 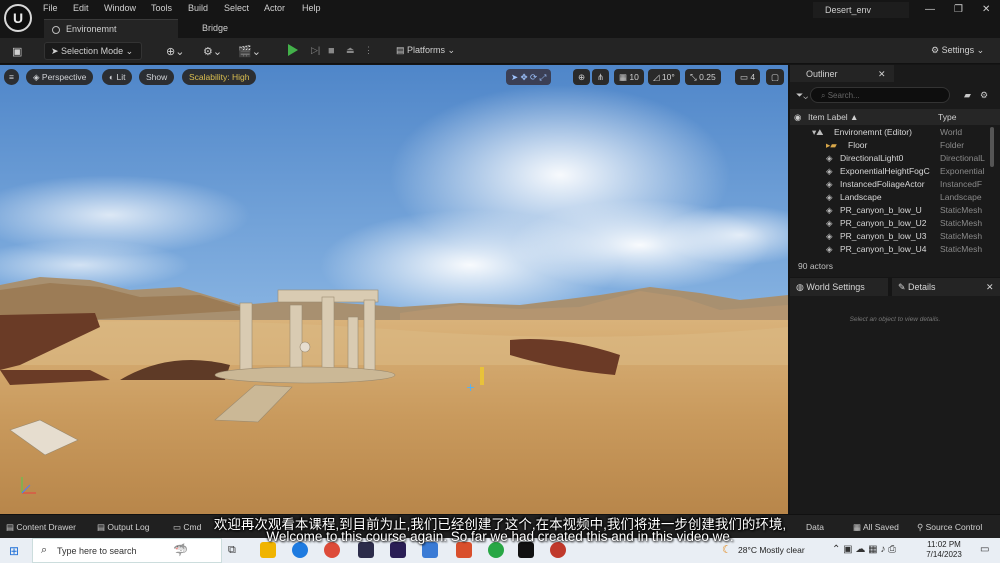 I want to click on chrome-icon, so click(x=332, y=550).